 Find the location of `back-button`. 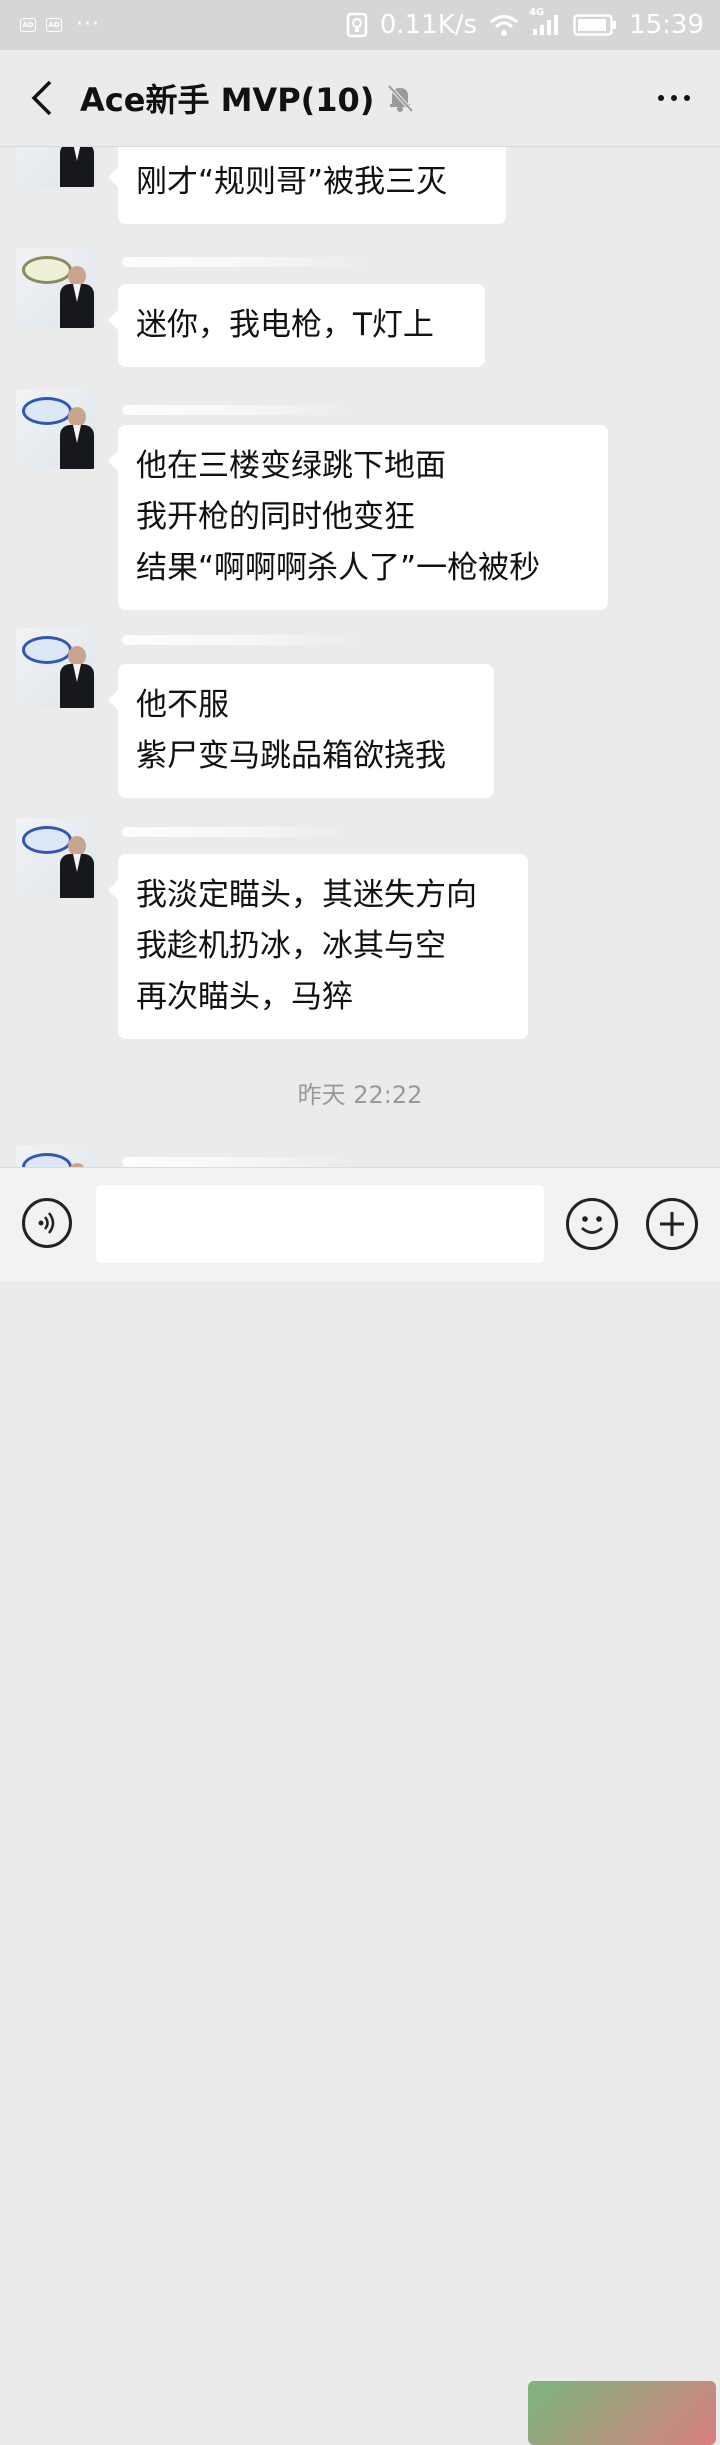

back-button is located at coordinates (42, 98).